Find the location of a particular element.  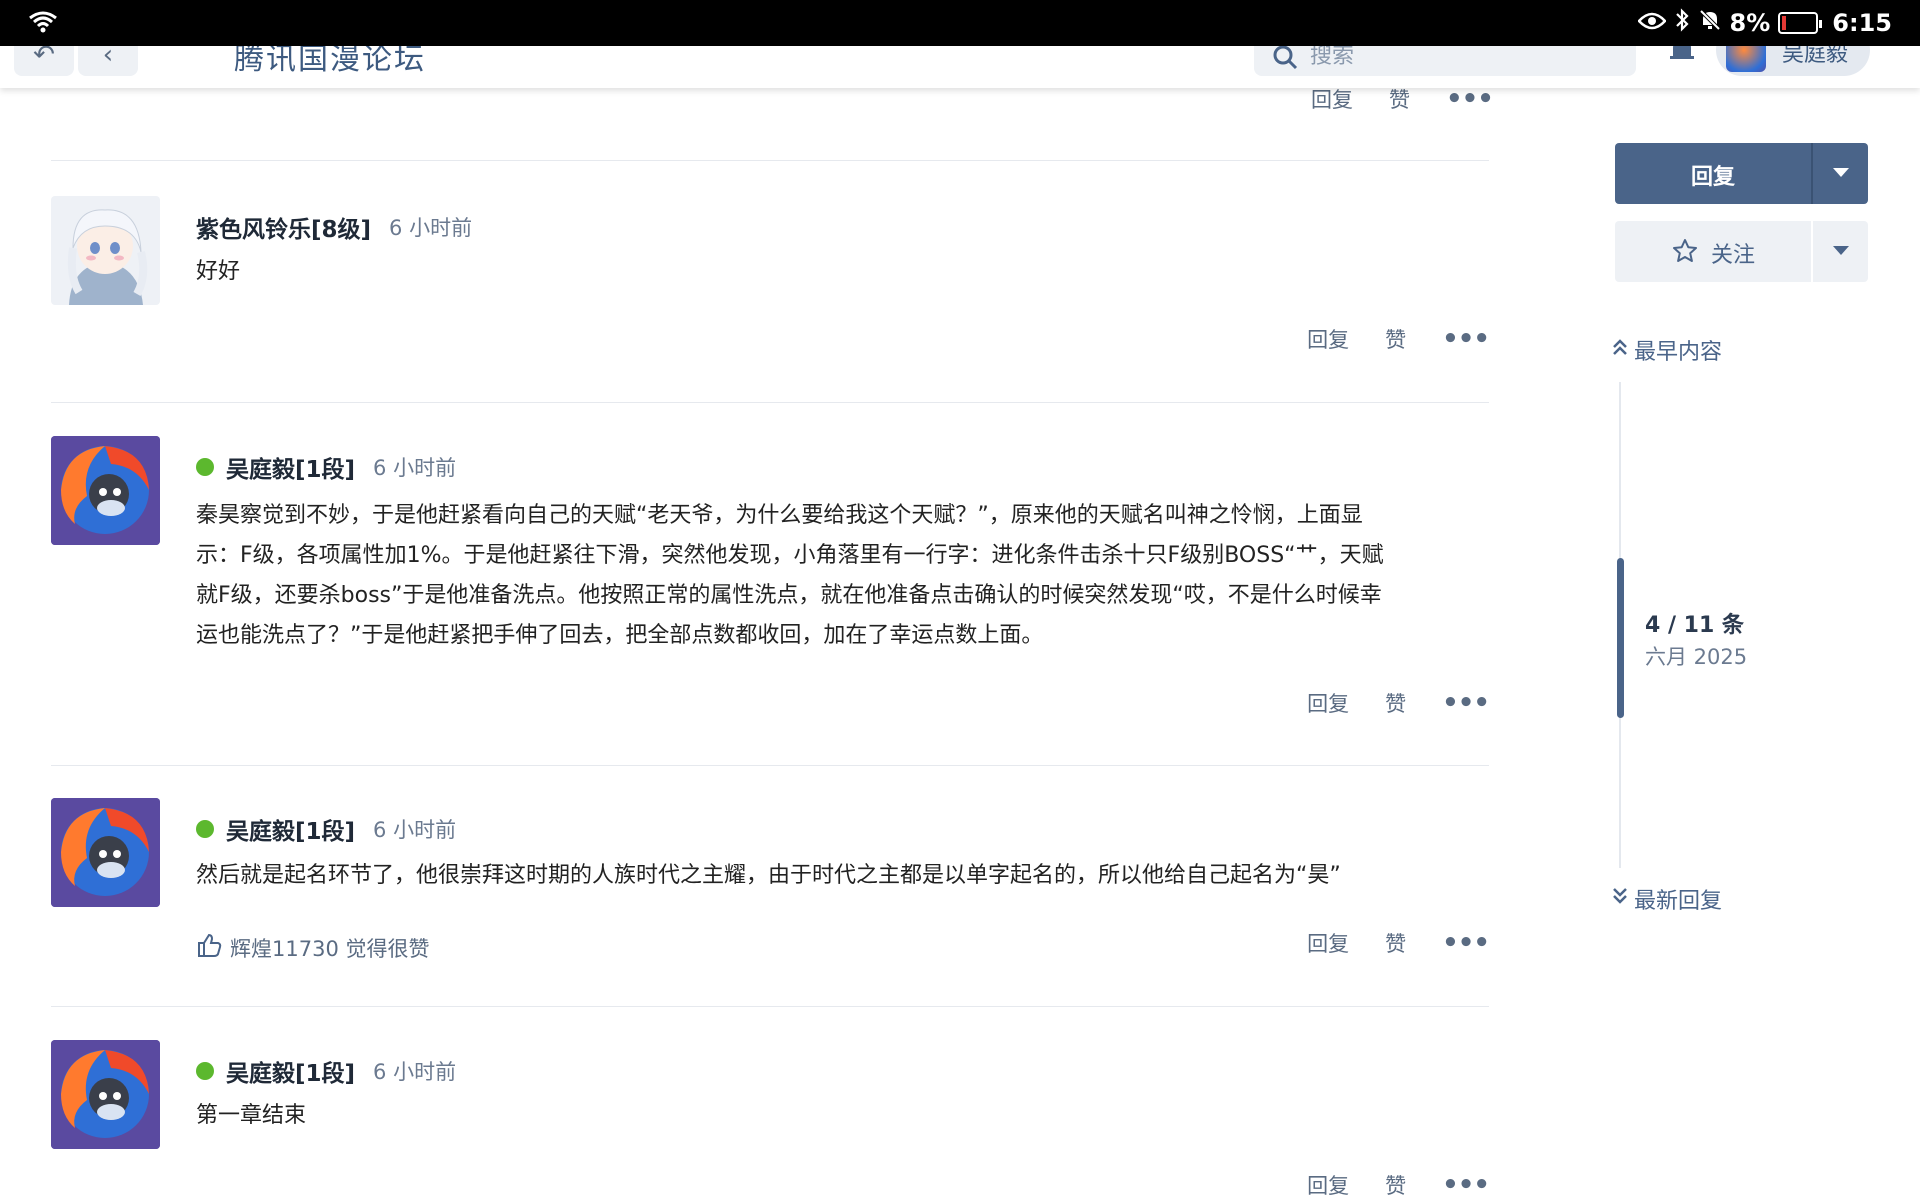

follow-label: 关注 is located at coordinates (1733, 255).